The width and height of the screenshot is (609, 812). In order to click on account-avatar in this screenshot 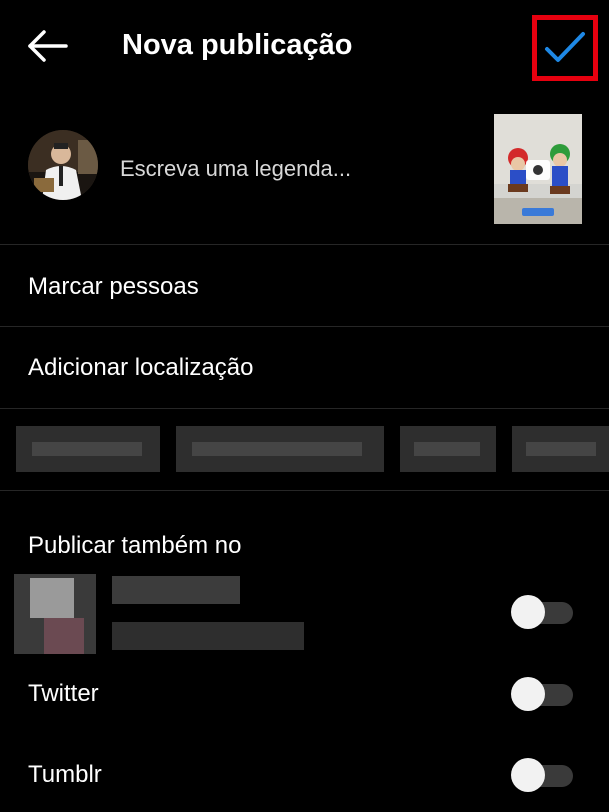, I will do `click(55, 614)`.